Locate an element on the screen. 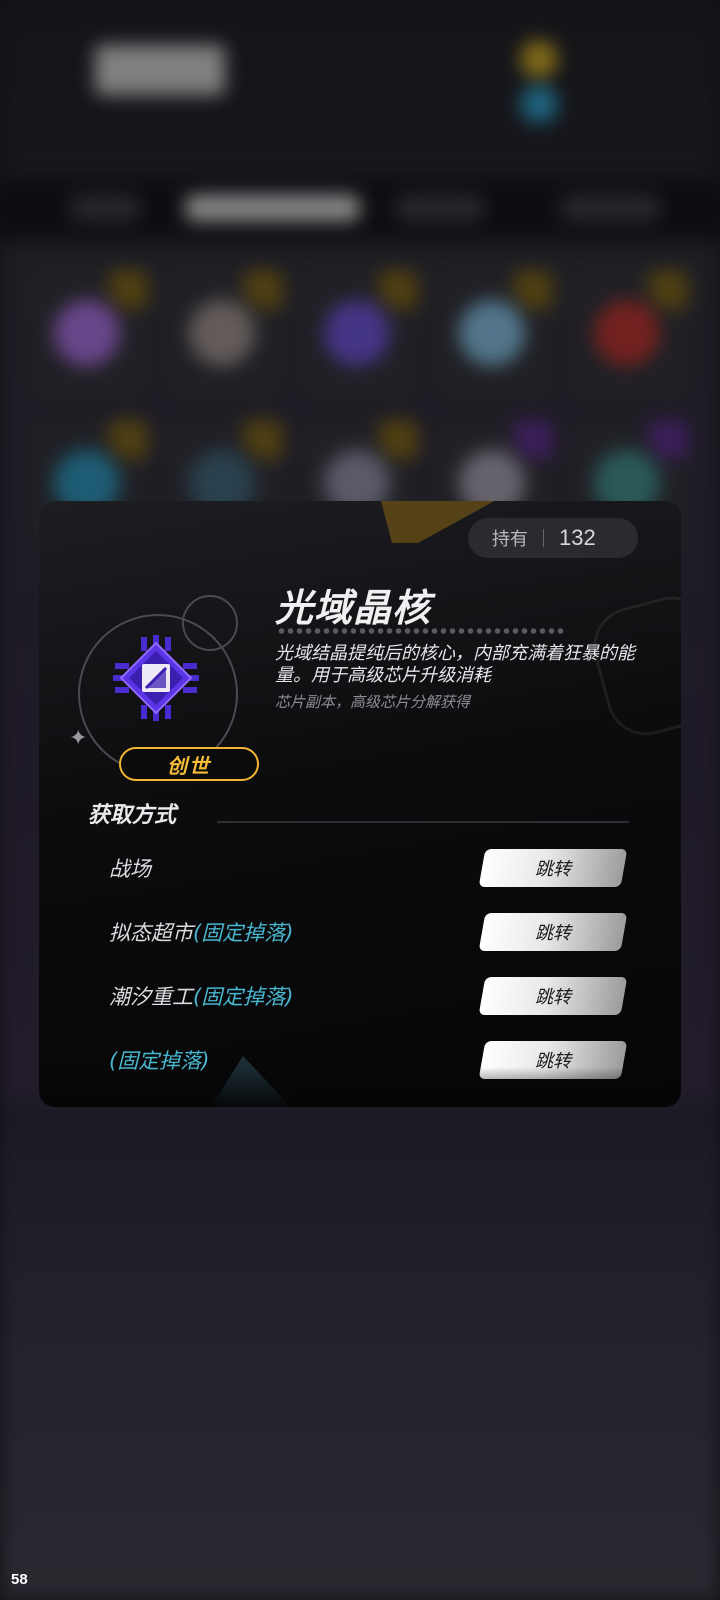  divider is located at coordinates (543, 538).